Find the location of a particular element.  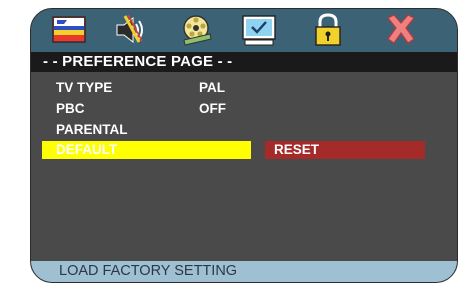

status-hint-text: LOAD FACTORY SETTING is located at coordinates (148, 271).